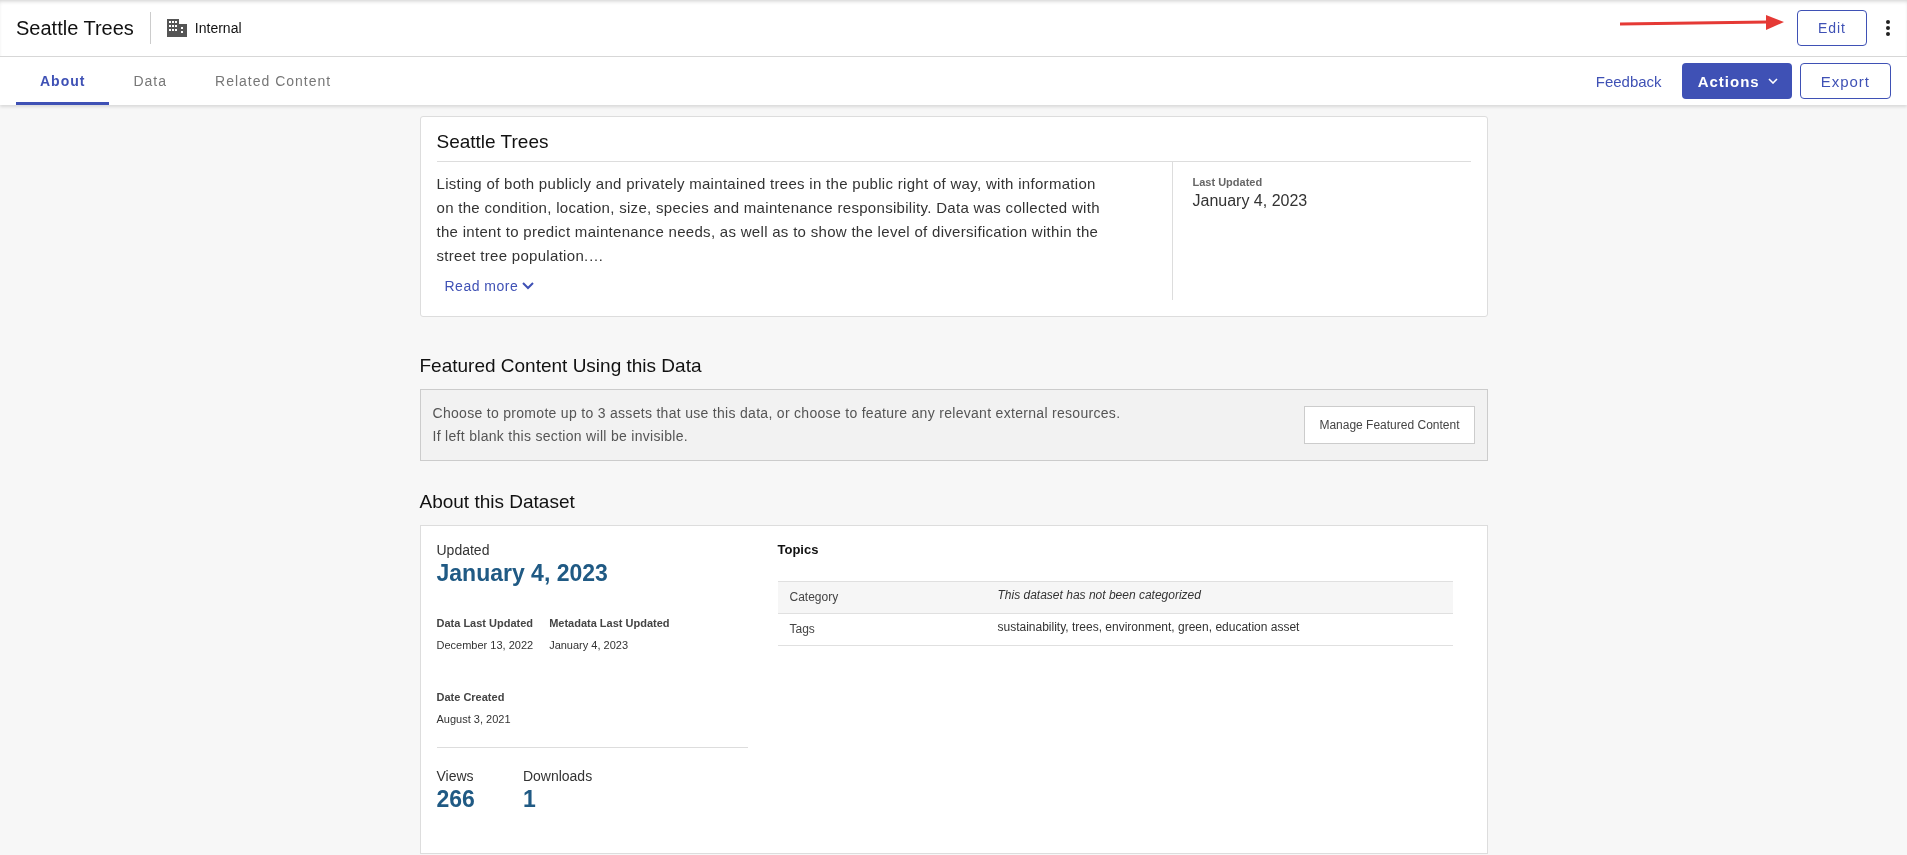  Describe the element at coordinates (273, 81) in the screenshot. I see `tab: Related Content` at that location.